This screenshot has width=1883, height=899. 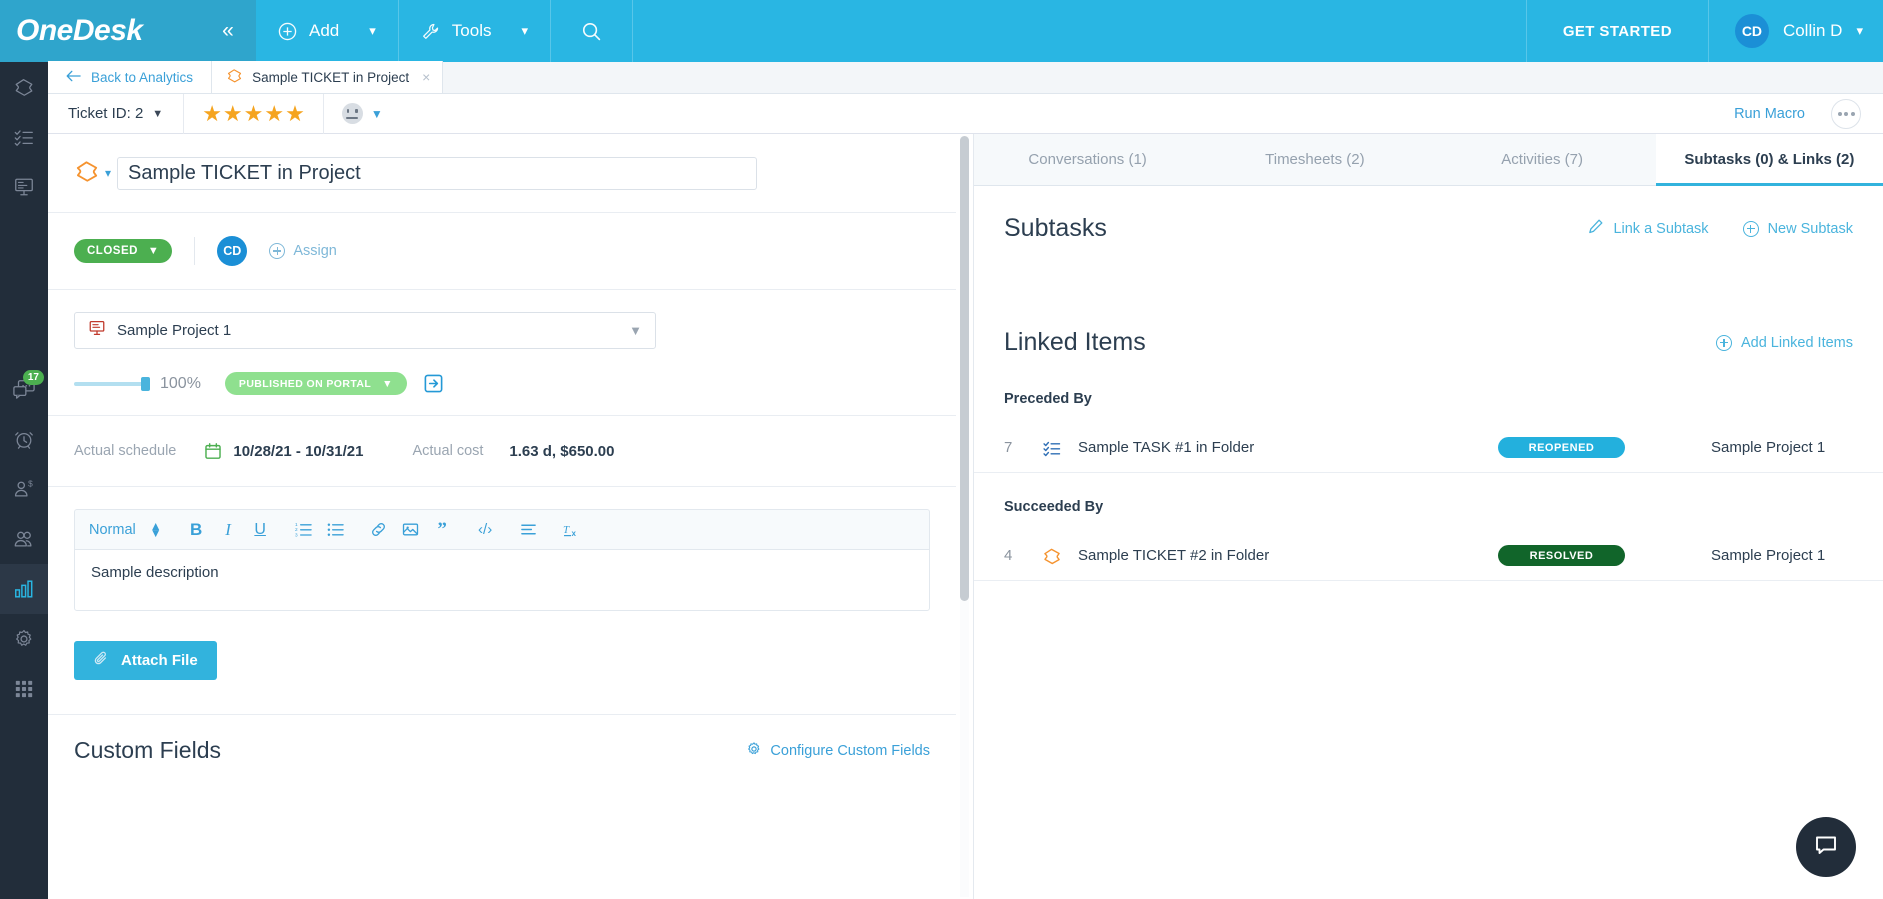 What do you see at coordinates (335, 530) in the screenshot?
I see `bullet-list-button` at bounding box center [335, 530].